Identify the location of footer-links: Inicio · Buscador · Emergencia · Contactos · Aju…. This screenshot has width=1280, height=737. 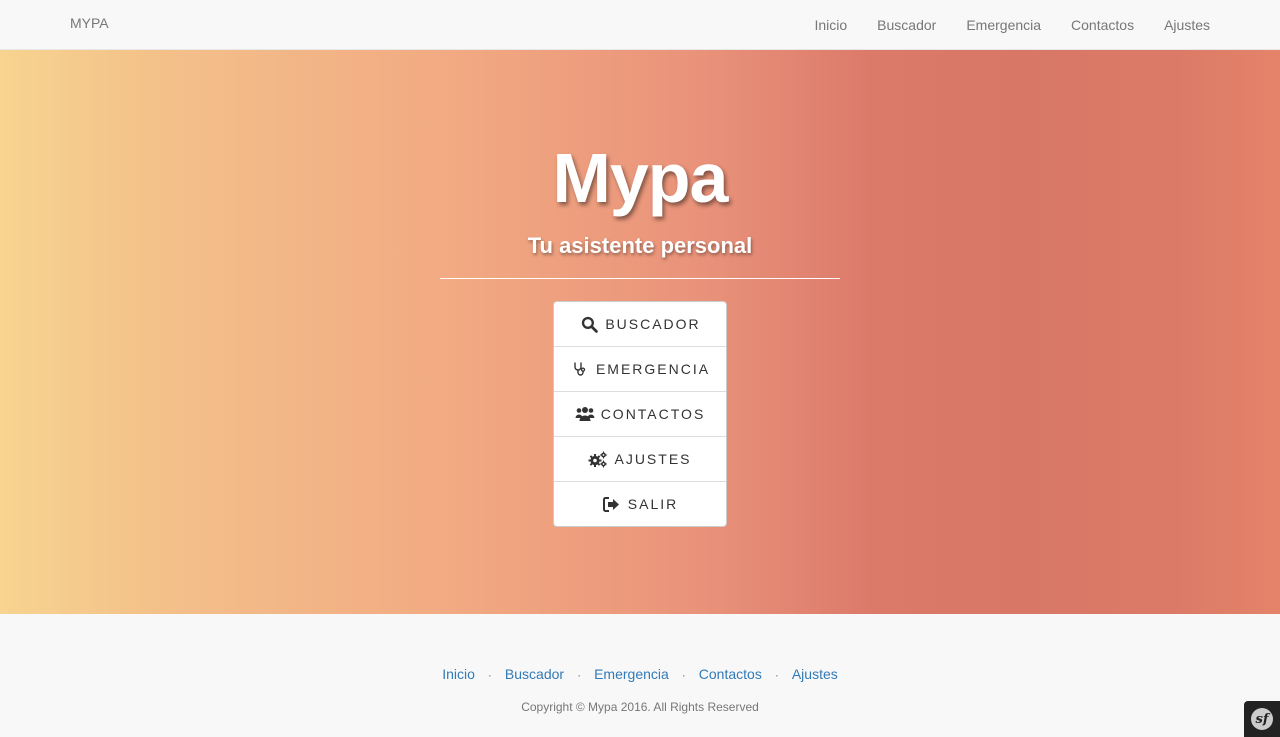
(640, 674).